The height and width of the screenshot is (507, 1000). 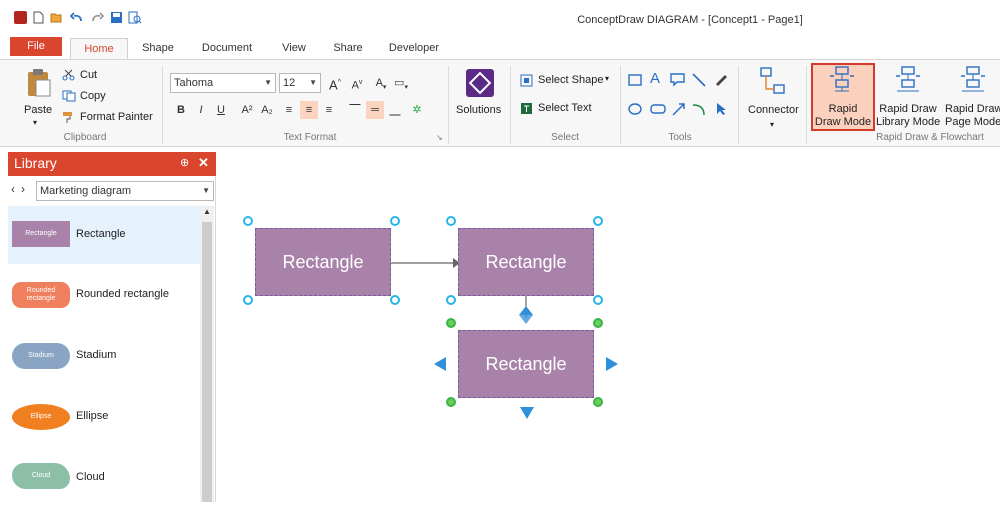 What do you see at coordinates (635, 81) in the screenshot?
I see `rectangle-tool-icon` at bounding box center [635, 81].